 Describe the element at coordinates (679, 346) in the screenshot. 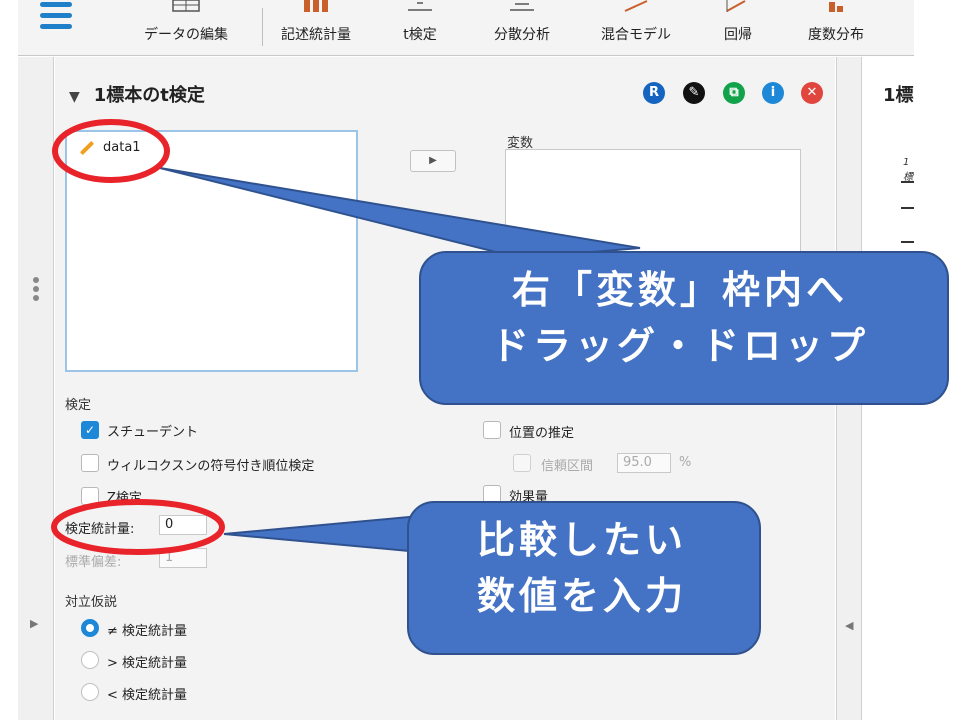

I see `callout-top-line2: ドラッグ・ドロップ` at that location.